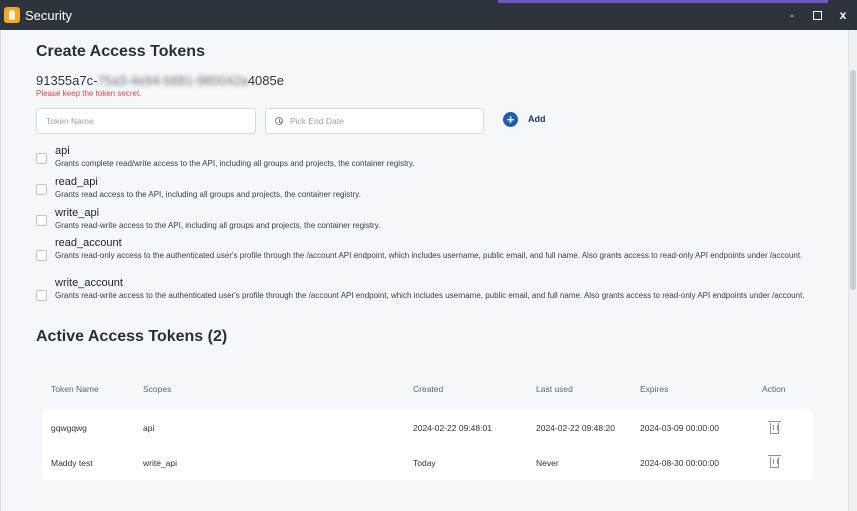  What do you see at coordinates (428, 389) in the screenshot?
I see `column-header: Created` at bounding box center [428, 389].